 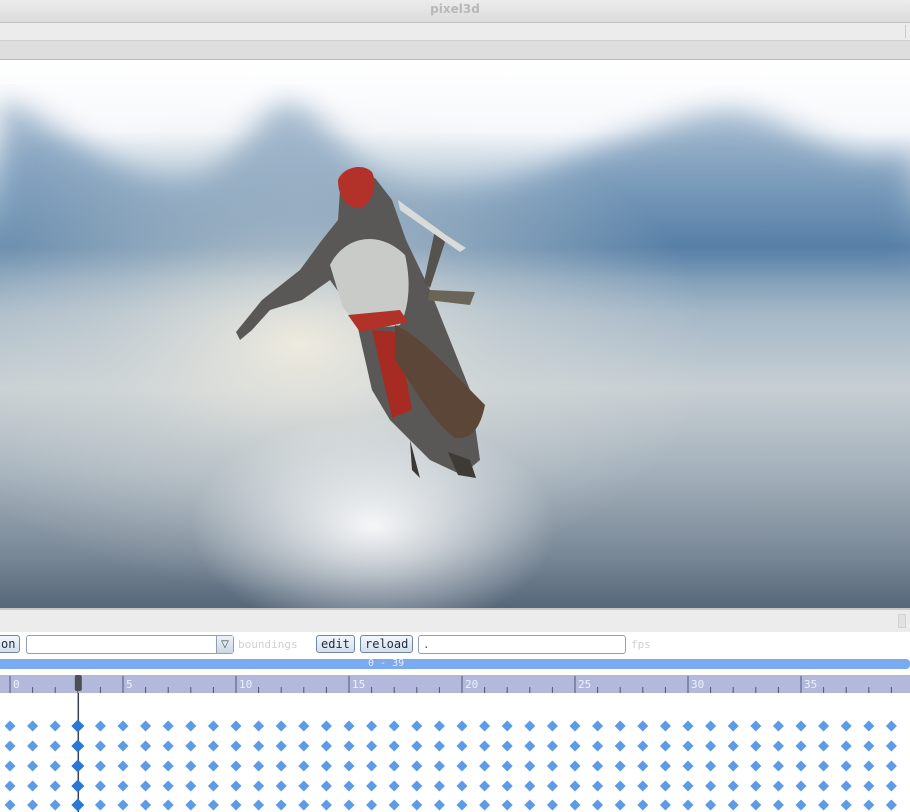 What do you see at coordinates (455, 684) in the screenshot?
I see `timeline-ruler: 0 5 10 15 20 25 30 35` at bounding box center [455, 684].